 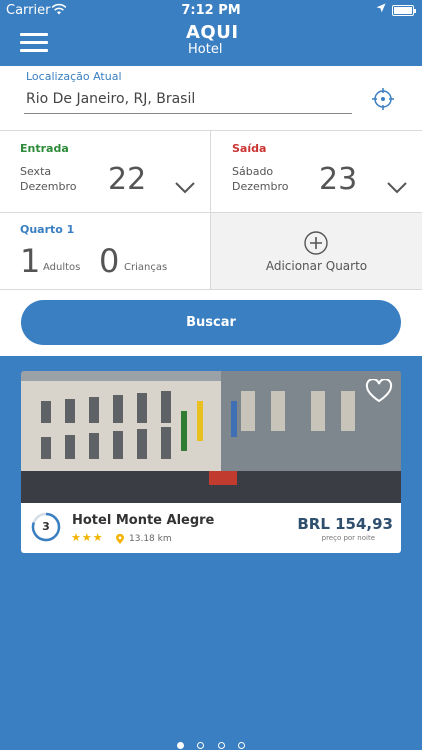 What do you see at coordinates (345, 524) in the screenshot?
I see `hotel-price: BRL 154,93` at bounding box center [345, 524].